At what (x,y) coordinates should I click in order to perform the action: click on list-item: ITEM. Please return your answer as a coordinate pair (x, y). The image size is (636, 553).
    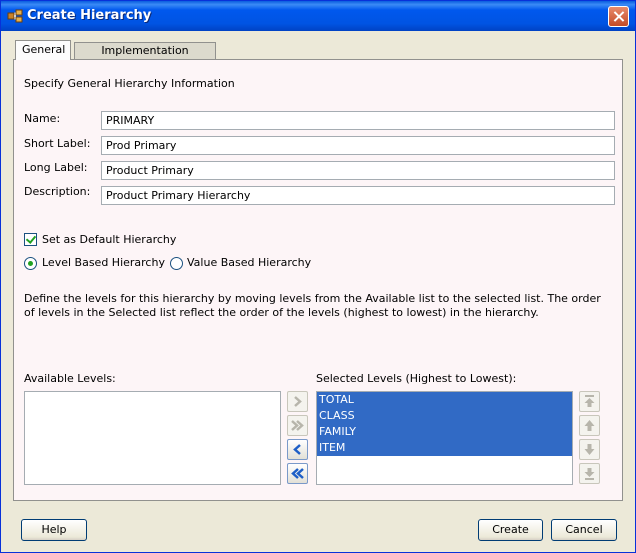
    Looking at the image, I should click on (444, 448).